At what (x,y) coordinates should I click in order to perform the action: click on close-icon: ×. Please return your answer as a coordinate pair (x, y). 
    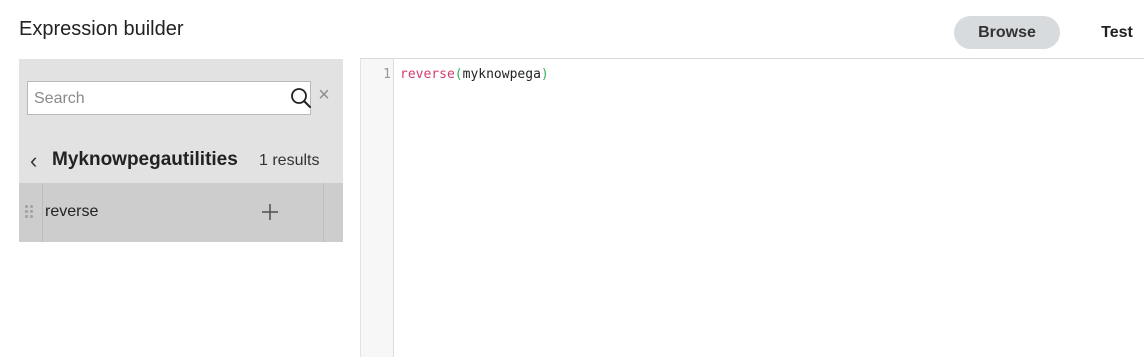
    Looking at the image, I should click on (324, 95).